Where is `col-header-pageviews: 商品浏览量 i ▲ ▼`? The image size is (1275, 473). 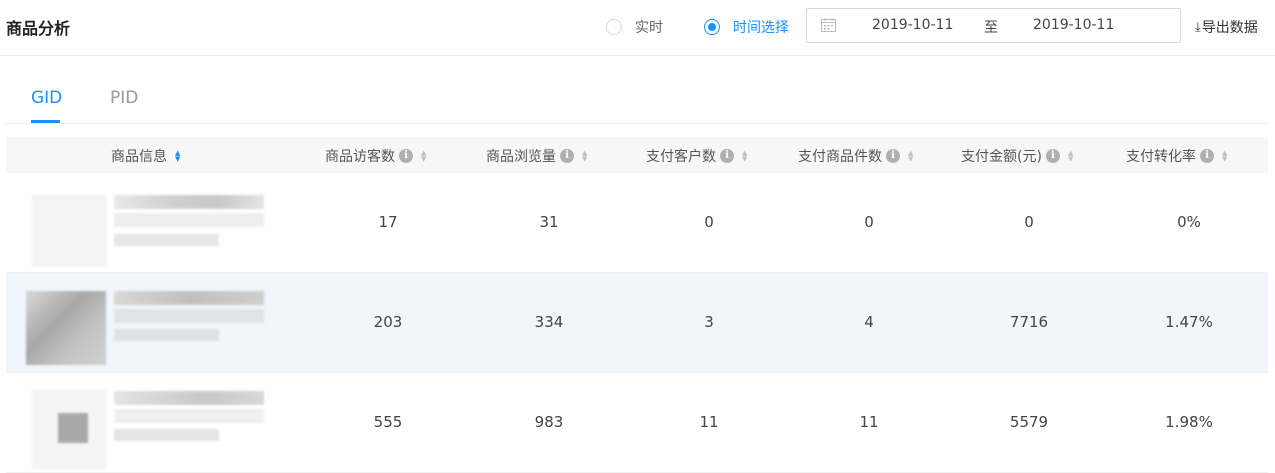
col-header-pageviews: 商品浏览量 i ▲ ▼ is located at coordinates (536, 156).